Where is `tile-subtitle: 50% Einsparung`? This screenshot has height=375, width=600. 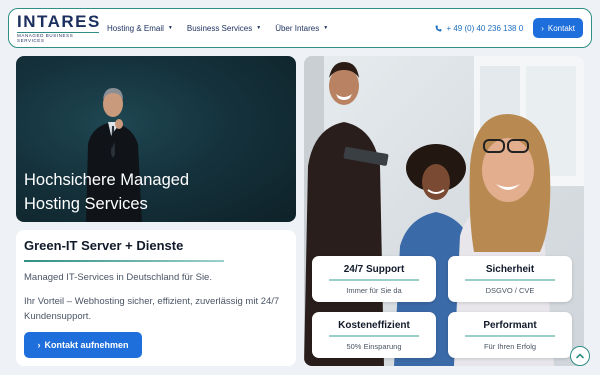
tile-subtitle: 50% Einsparung is located at coordinates (374, 346).